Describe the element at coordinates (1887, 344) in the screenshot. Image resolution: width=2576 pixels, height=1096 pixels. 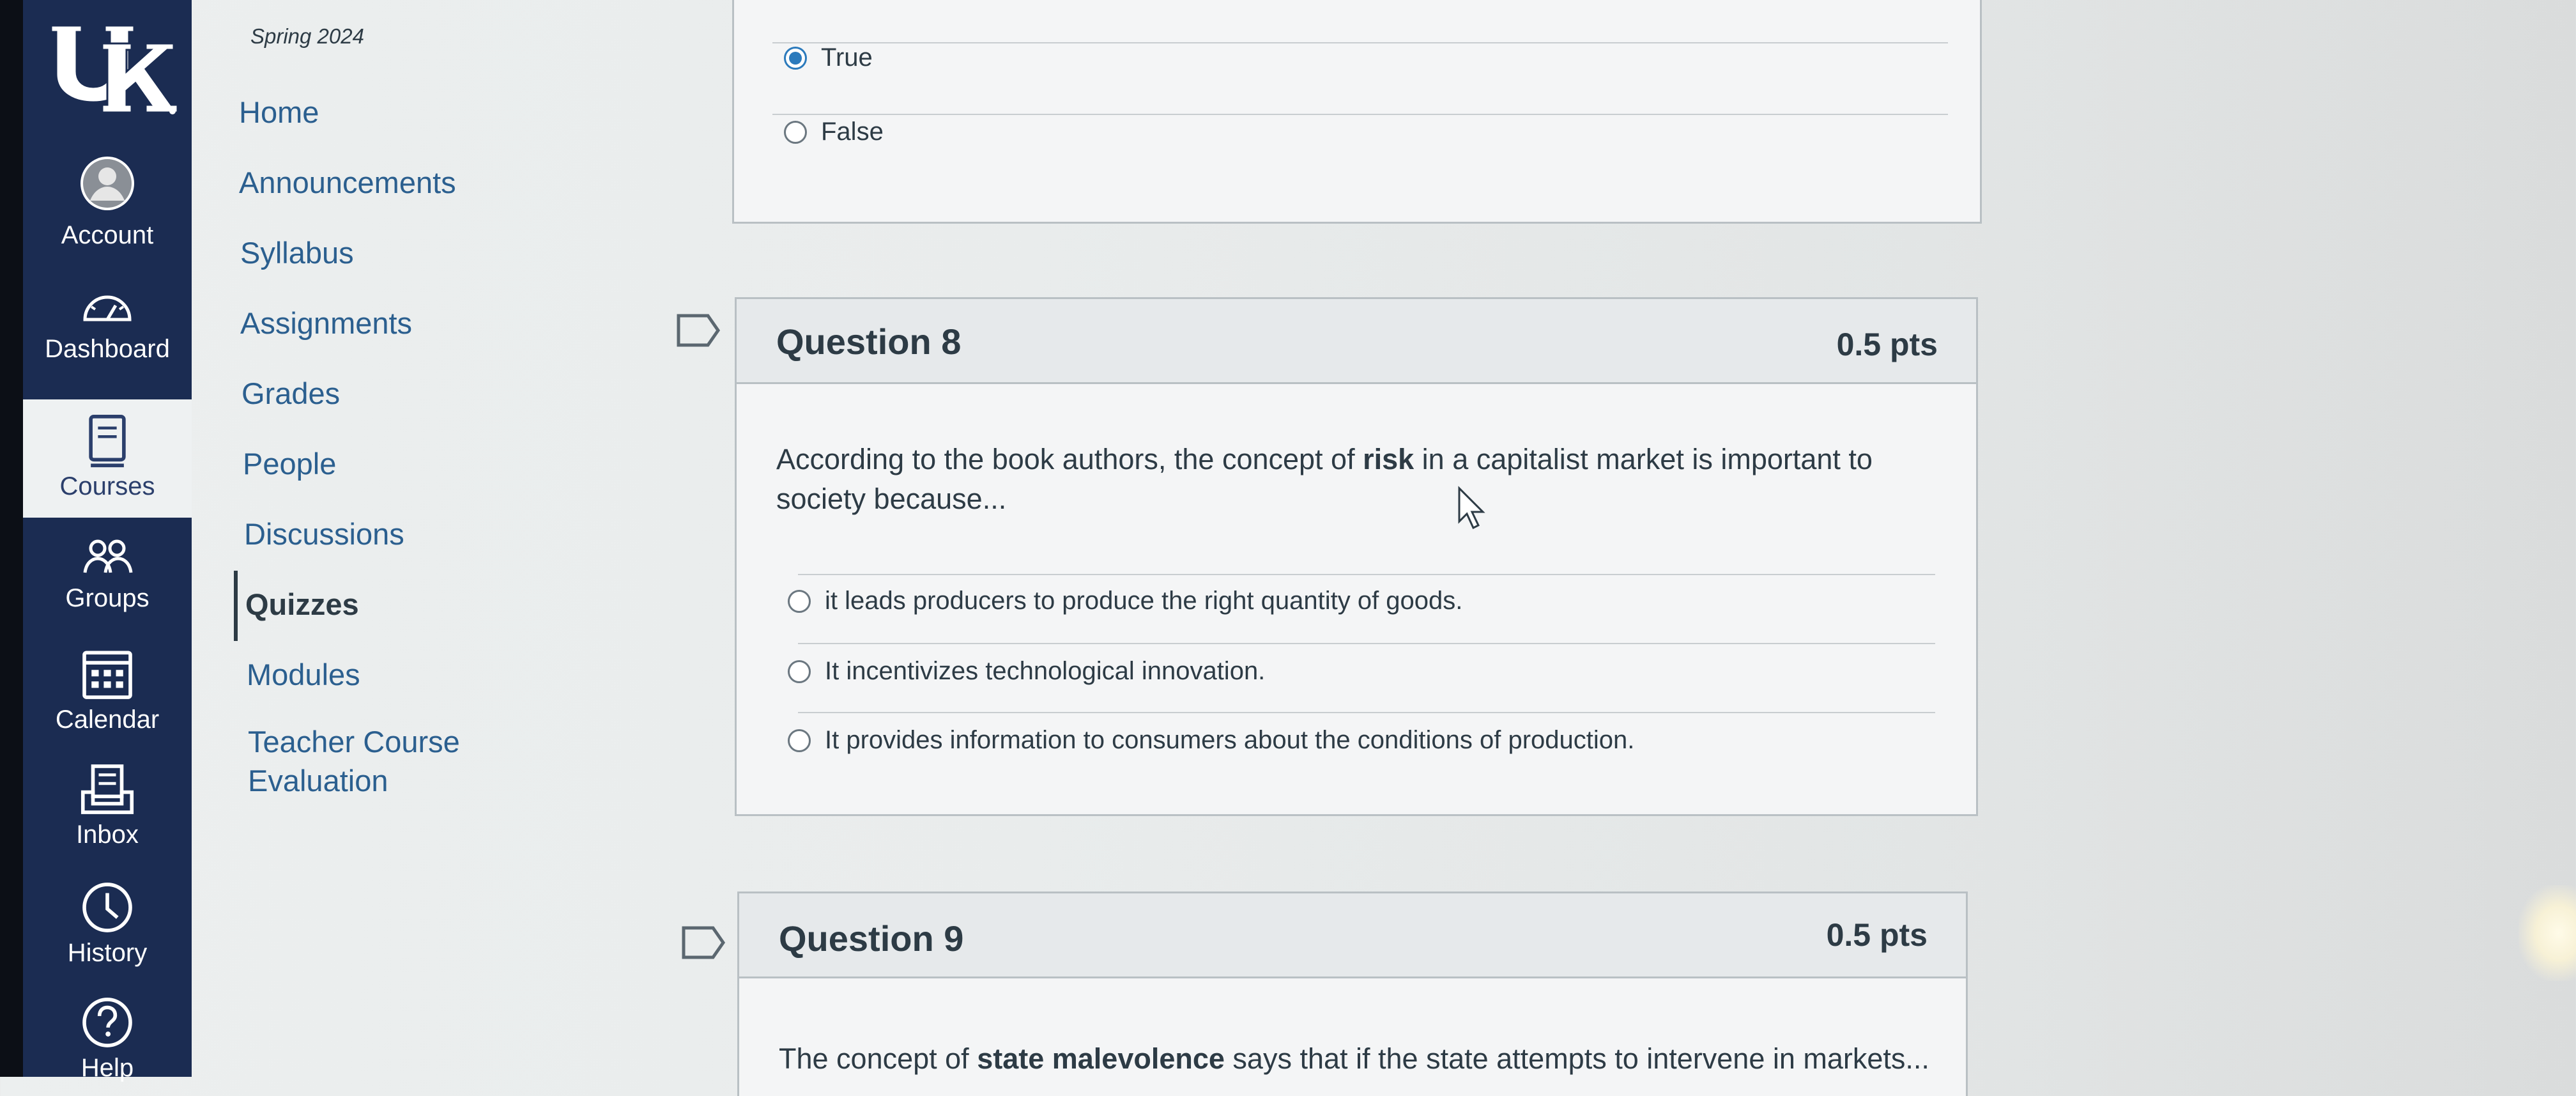
I see `question-8-points: 0.5 pts` at that location.